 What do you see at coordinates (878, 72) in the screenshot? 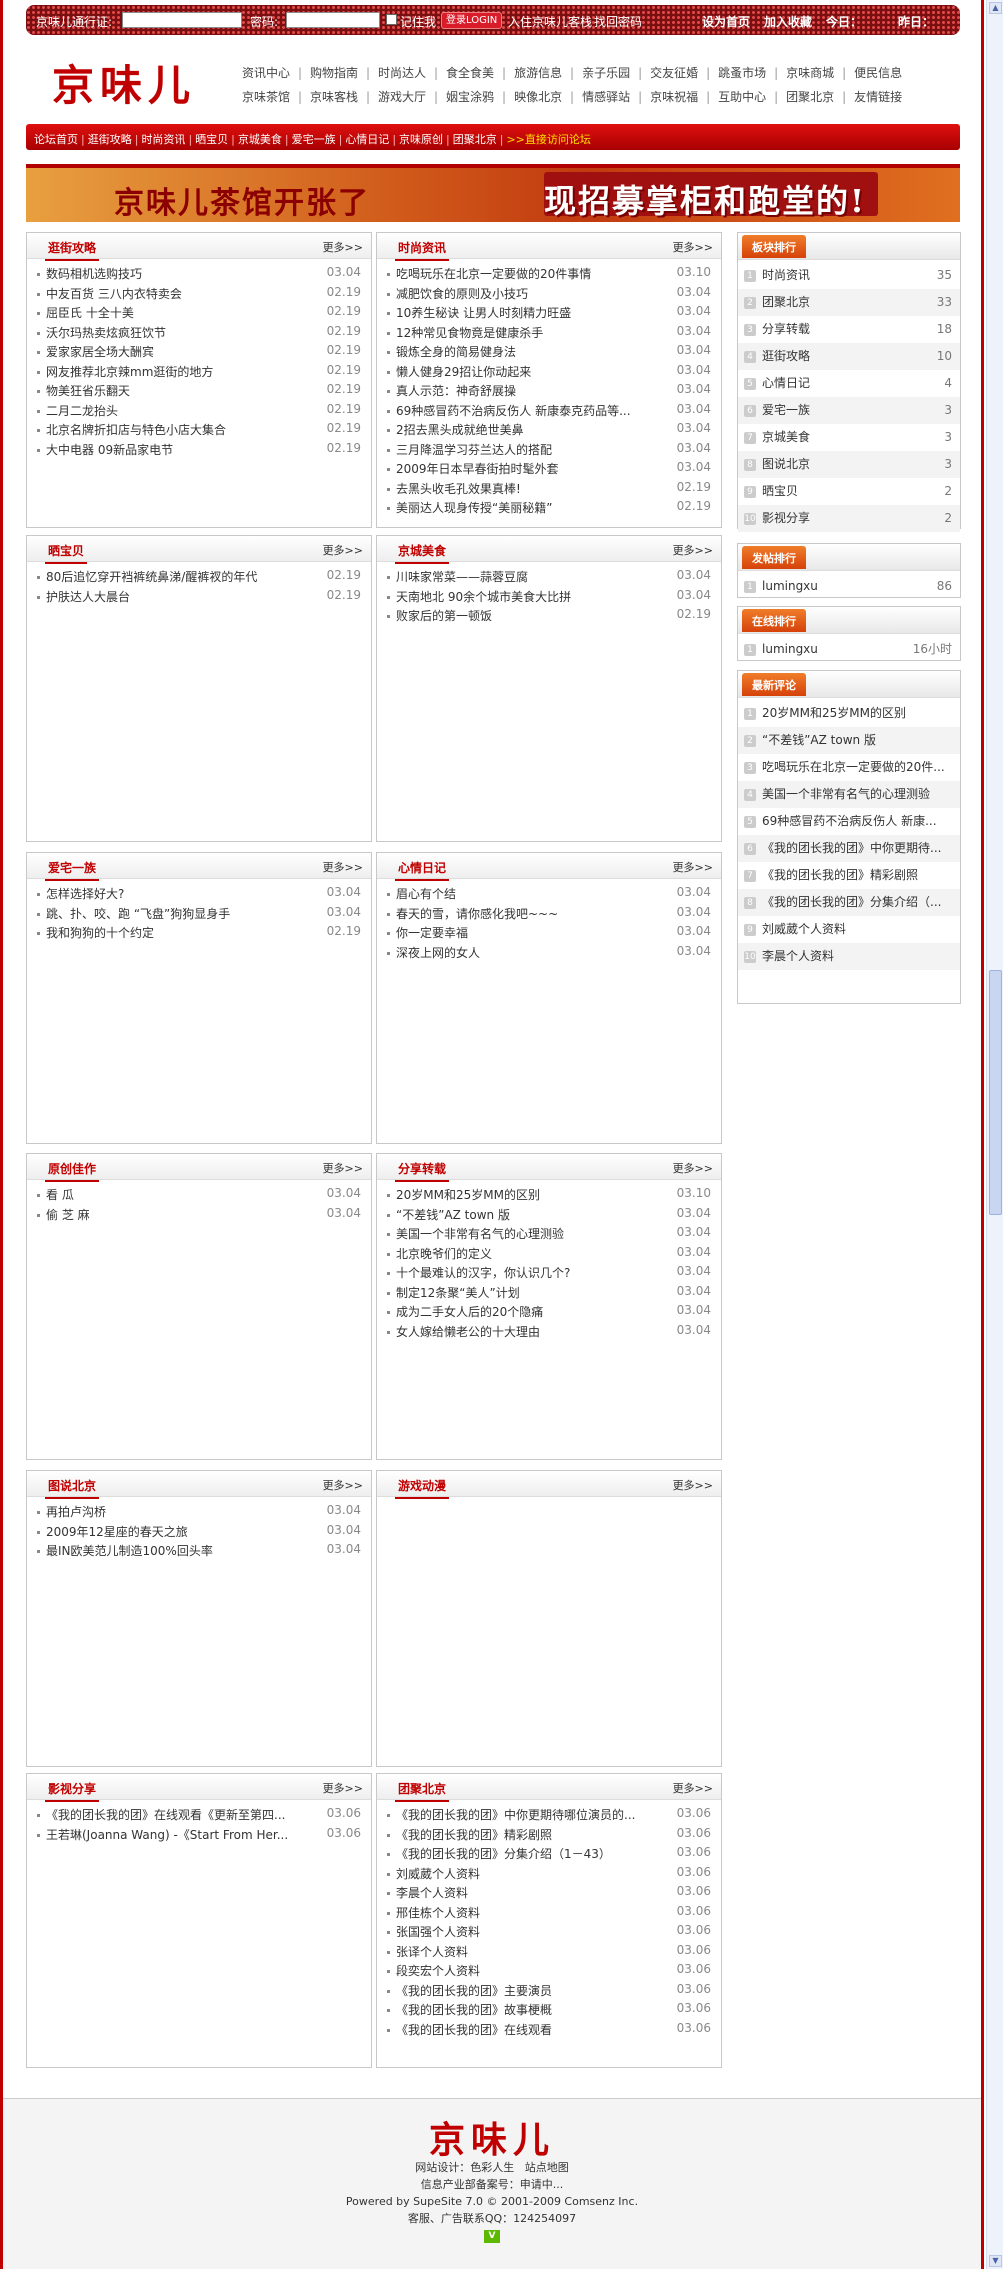
I see `nav-item: 便民信息` at bounding box center [878, 72].